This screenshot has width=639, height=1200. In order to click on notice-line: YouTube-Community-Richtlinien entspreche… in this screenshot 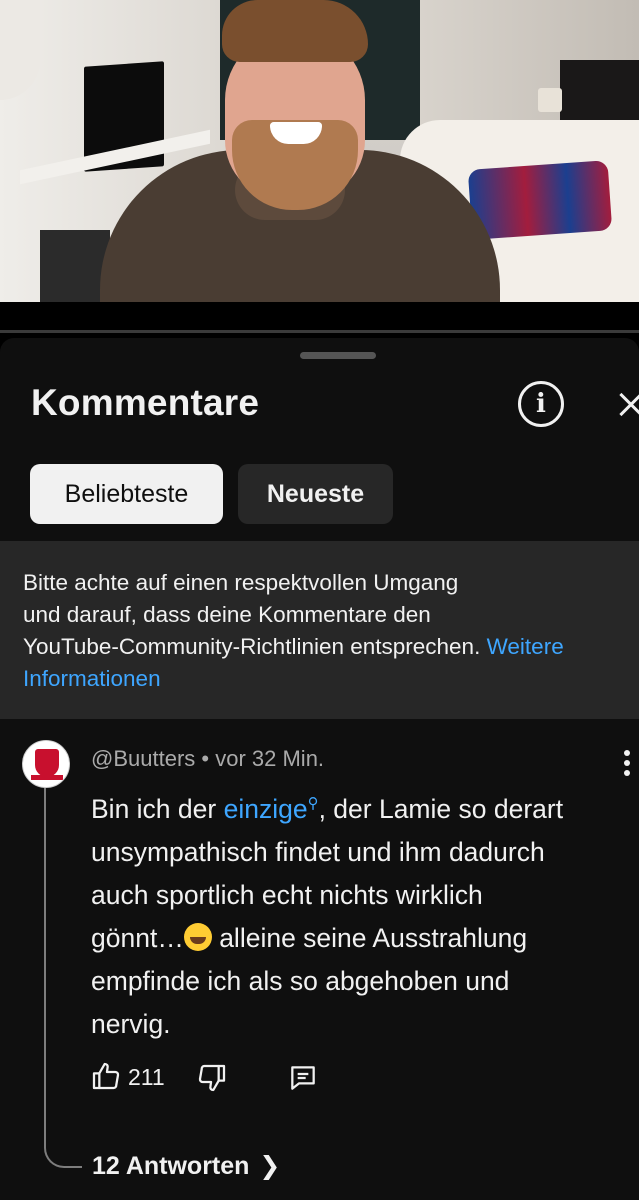, I will do `click(319, 647)`.